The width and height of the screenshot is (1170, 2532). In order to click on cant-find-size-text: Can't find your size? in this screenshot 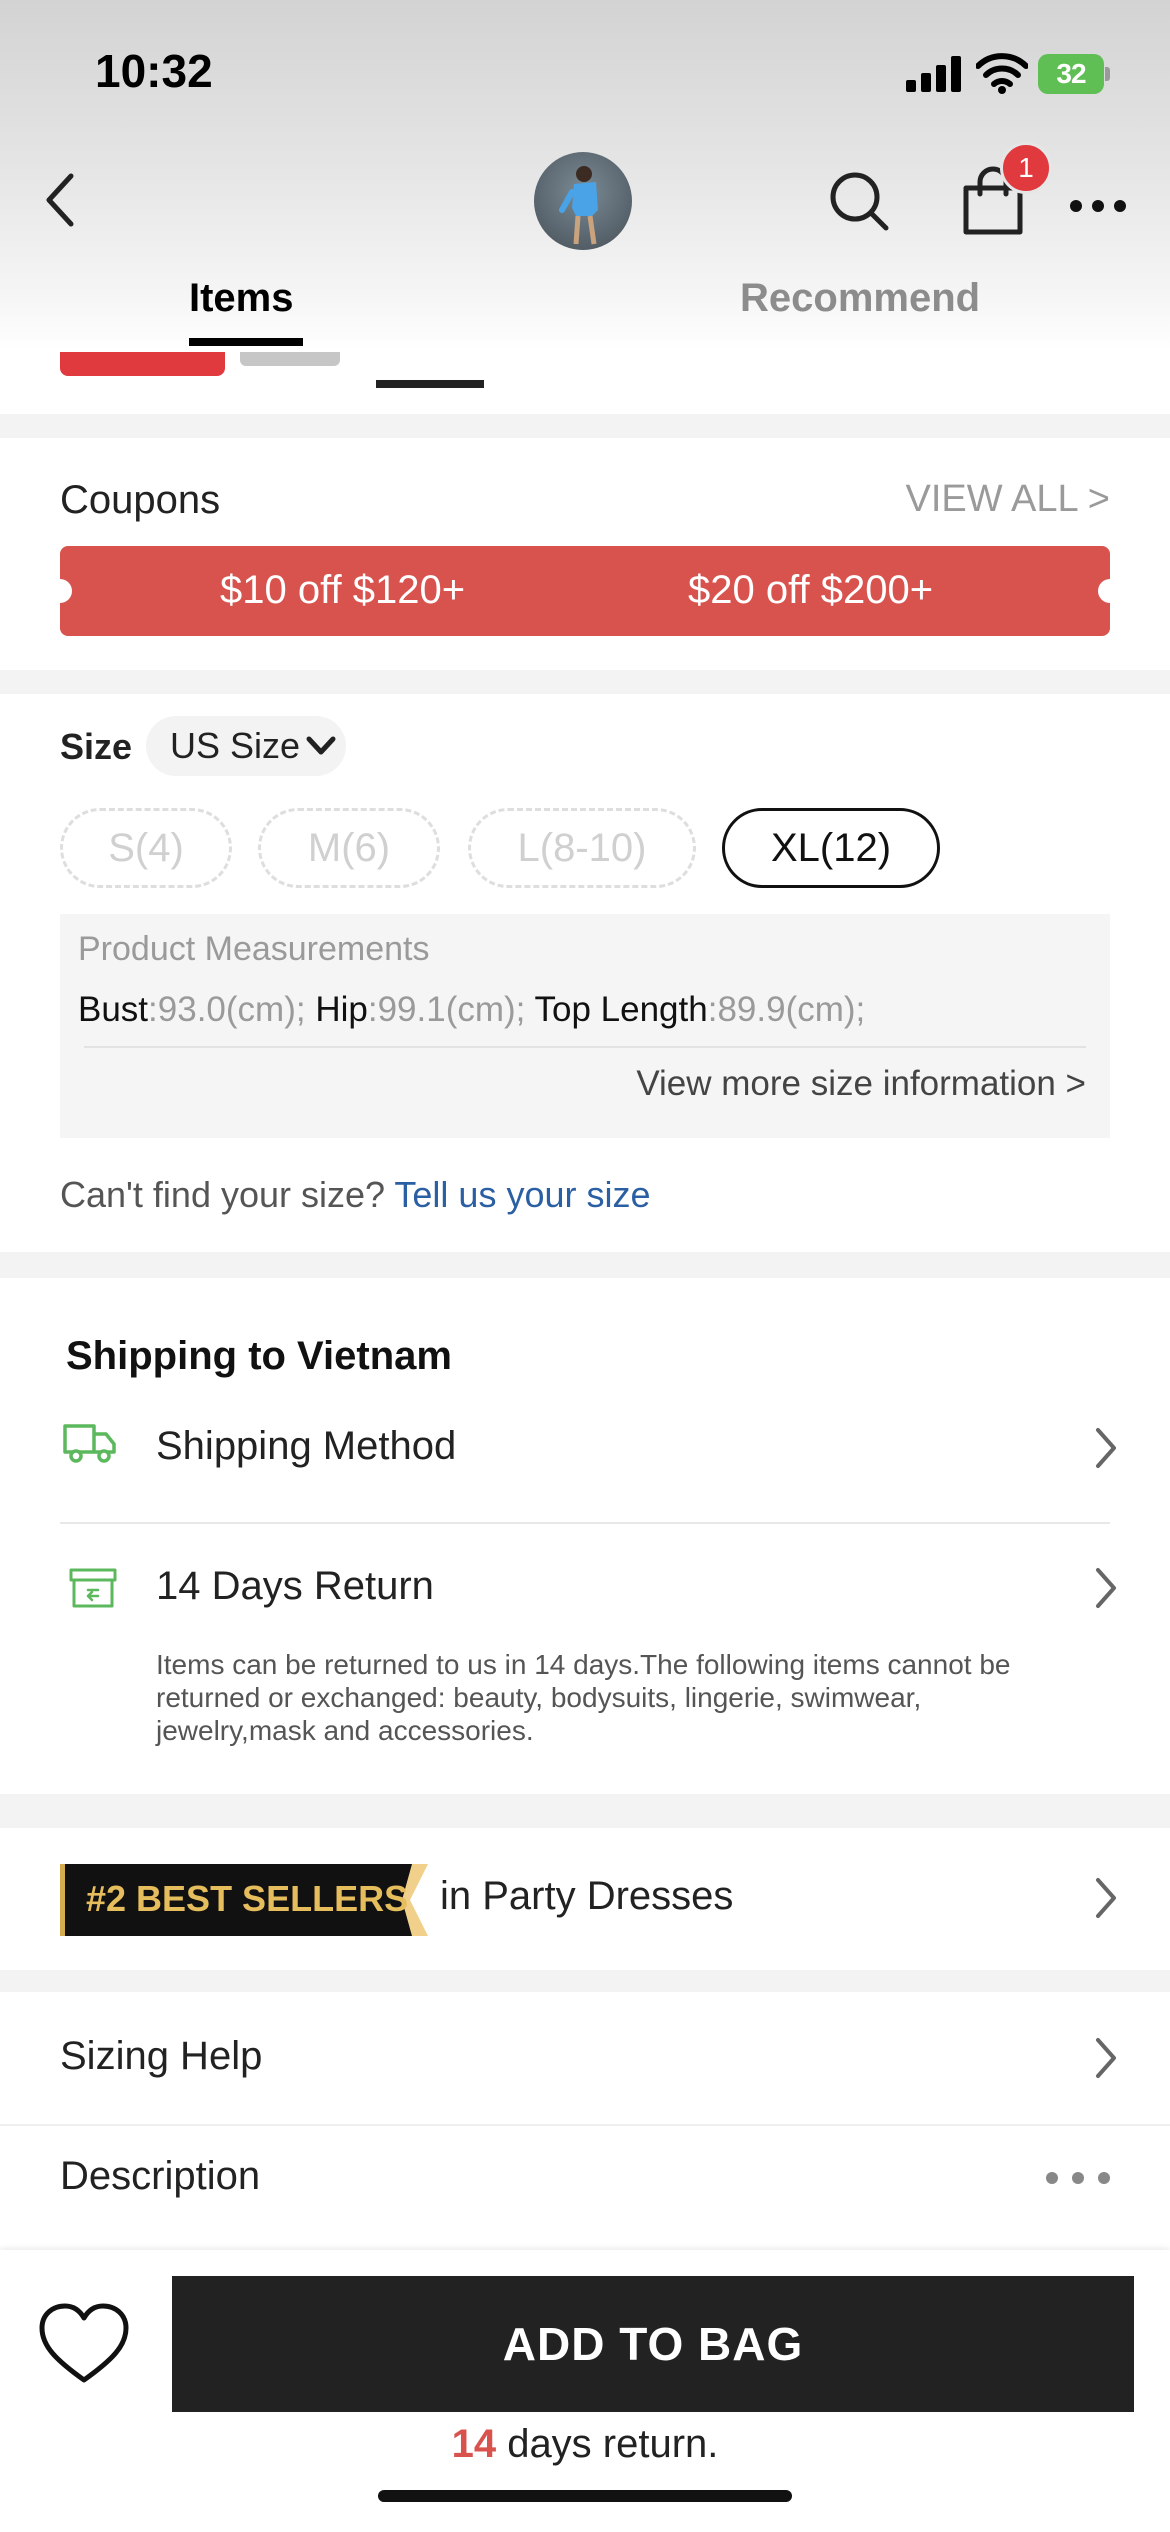, I will do `click(223, 1194)`.